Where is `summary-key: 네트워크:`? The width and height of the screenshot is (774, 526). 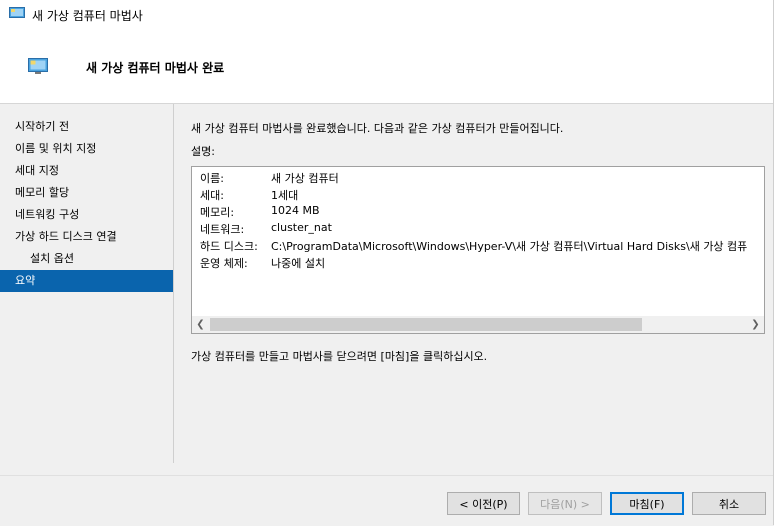
summary-key: 네트워크: is located at coordinates (222, 229).